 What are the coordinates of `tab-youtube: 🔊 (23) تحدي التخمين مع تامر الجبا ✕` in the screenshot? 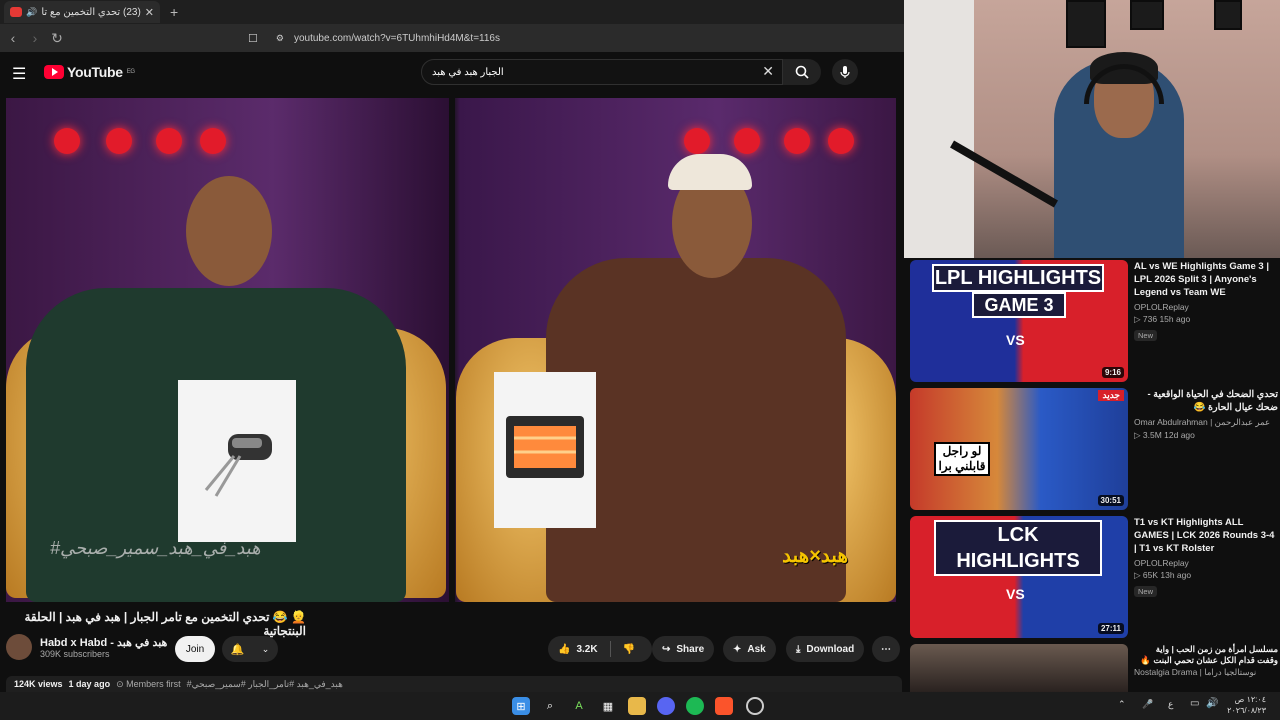 It's located at (82, 12).